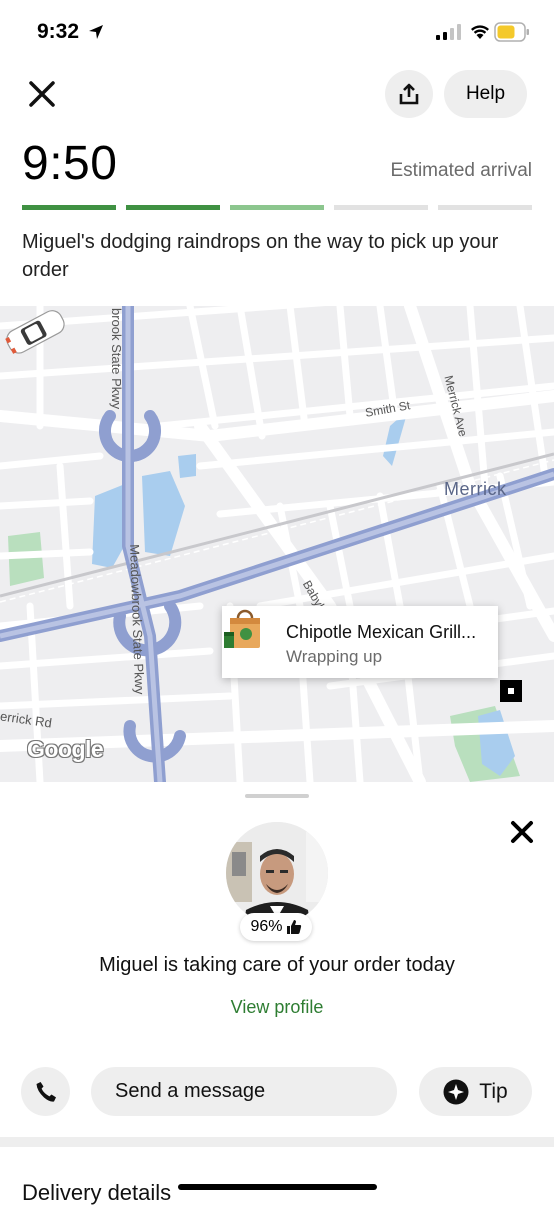  Describe the element at coordinates (456, 1091) in the screenshot. I see `tip-star-icon` at that location.